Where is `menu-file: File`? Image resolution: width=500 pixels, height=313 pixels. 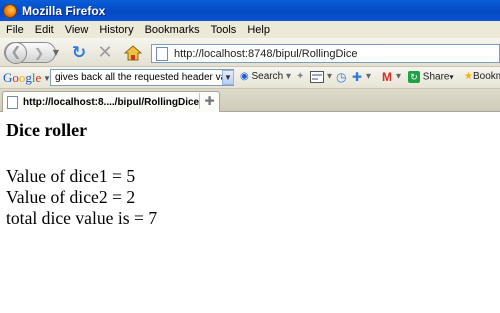
menu-file: File is located at coordinates (16, 30).